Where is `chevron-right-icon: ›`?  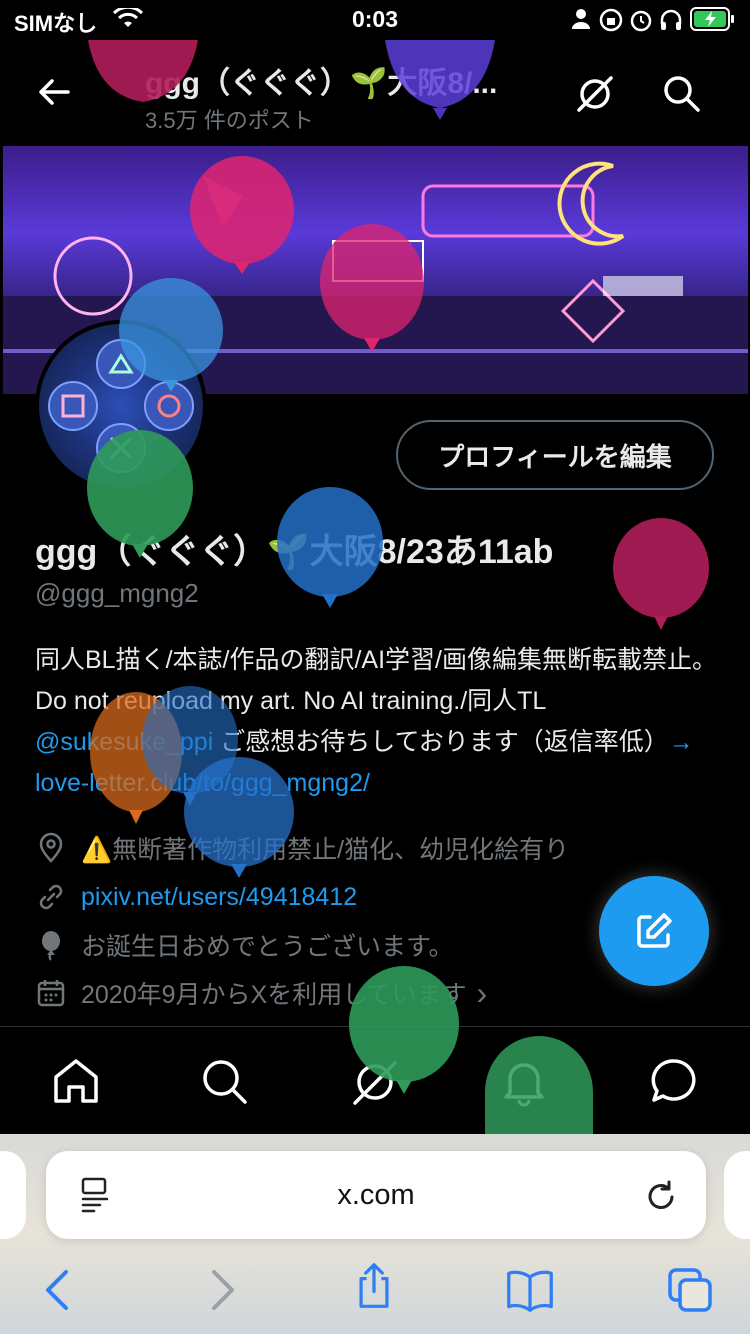 chevron-right-icon: › is located at coordinates (482, 992).